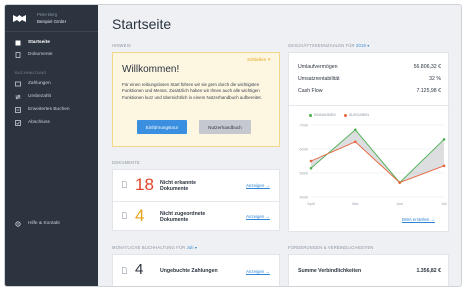 The width and height of the screenshot is (466, 291). What do you see at coordinates (18, 122) in the screenshot?
I see `closing-icon` at bounding box center [18, 122].